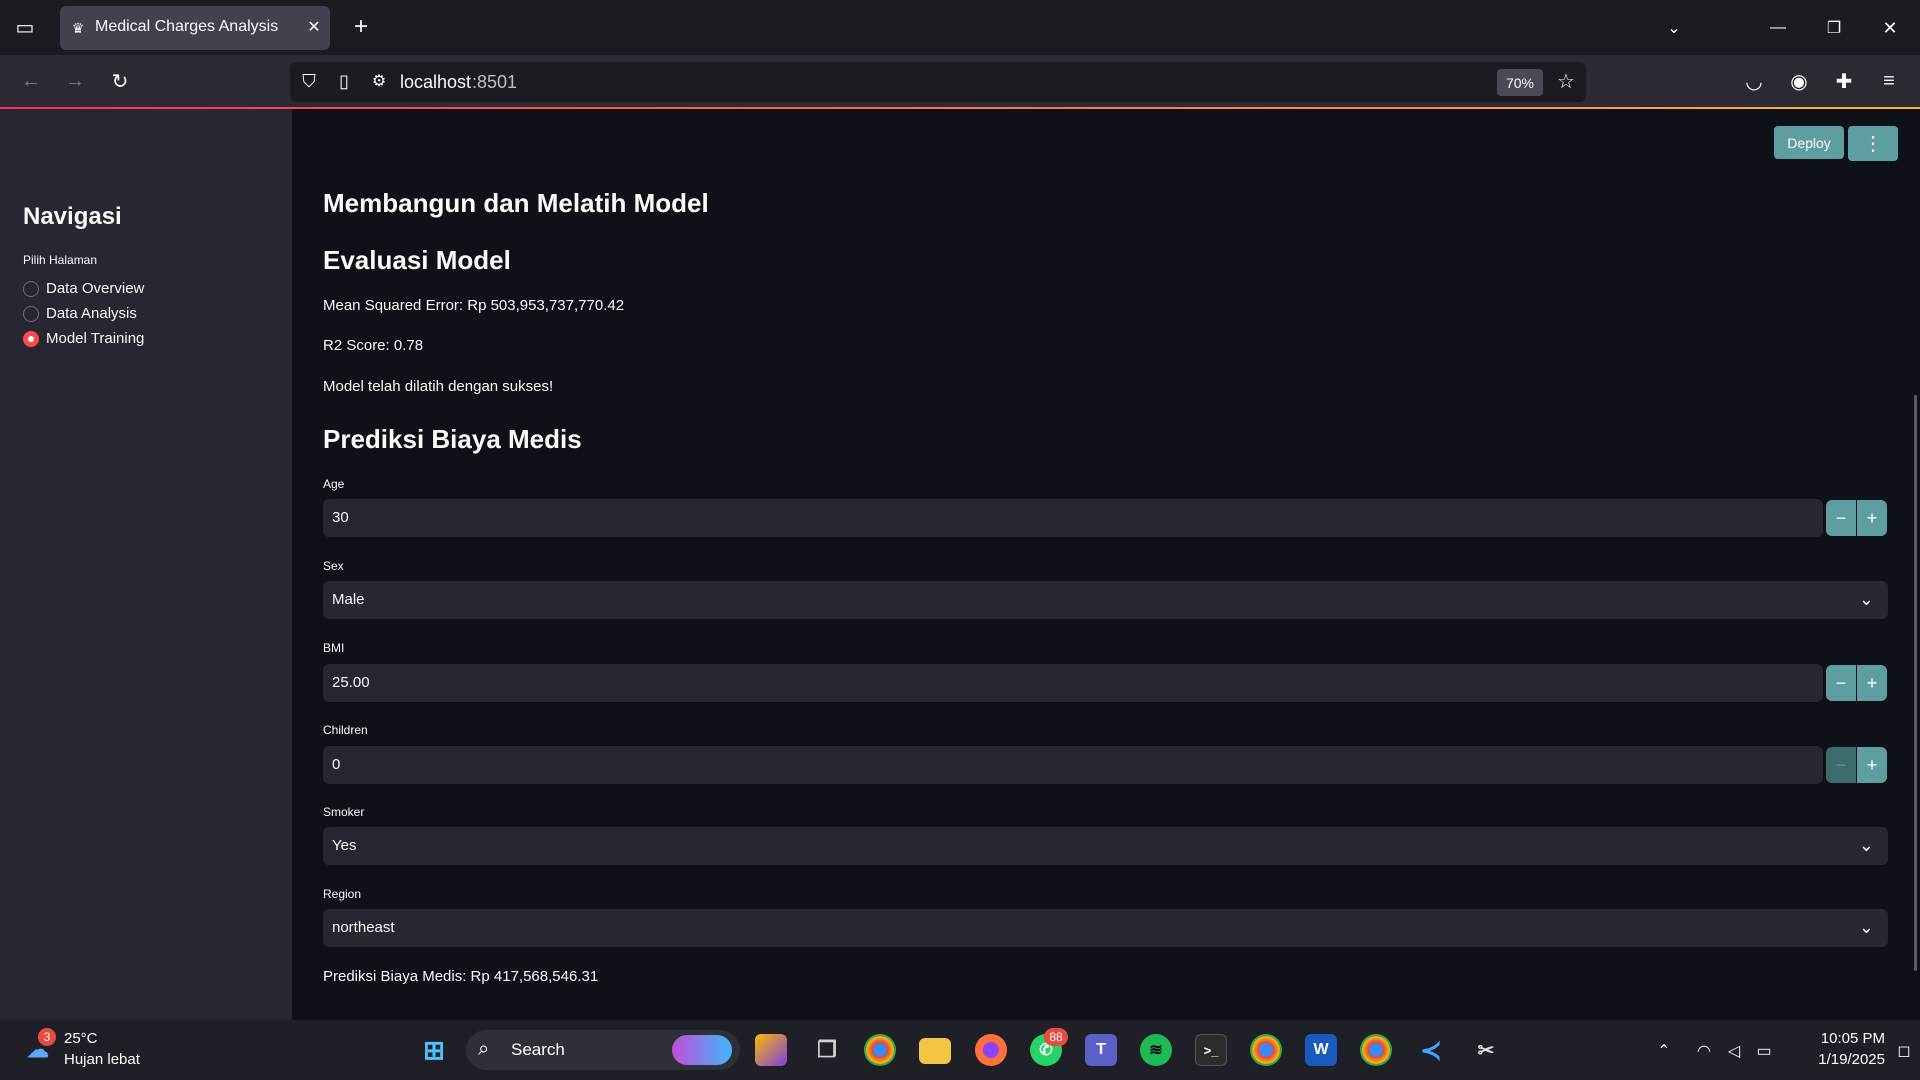  I want to click on url-port: :8501, so click(495, 82).